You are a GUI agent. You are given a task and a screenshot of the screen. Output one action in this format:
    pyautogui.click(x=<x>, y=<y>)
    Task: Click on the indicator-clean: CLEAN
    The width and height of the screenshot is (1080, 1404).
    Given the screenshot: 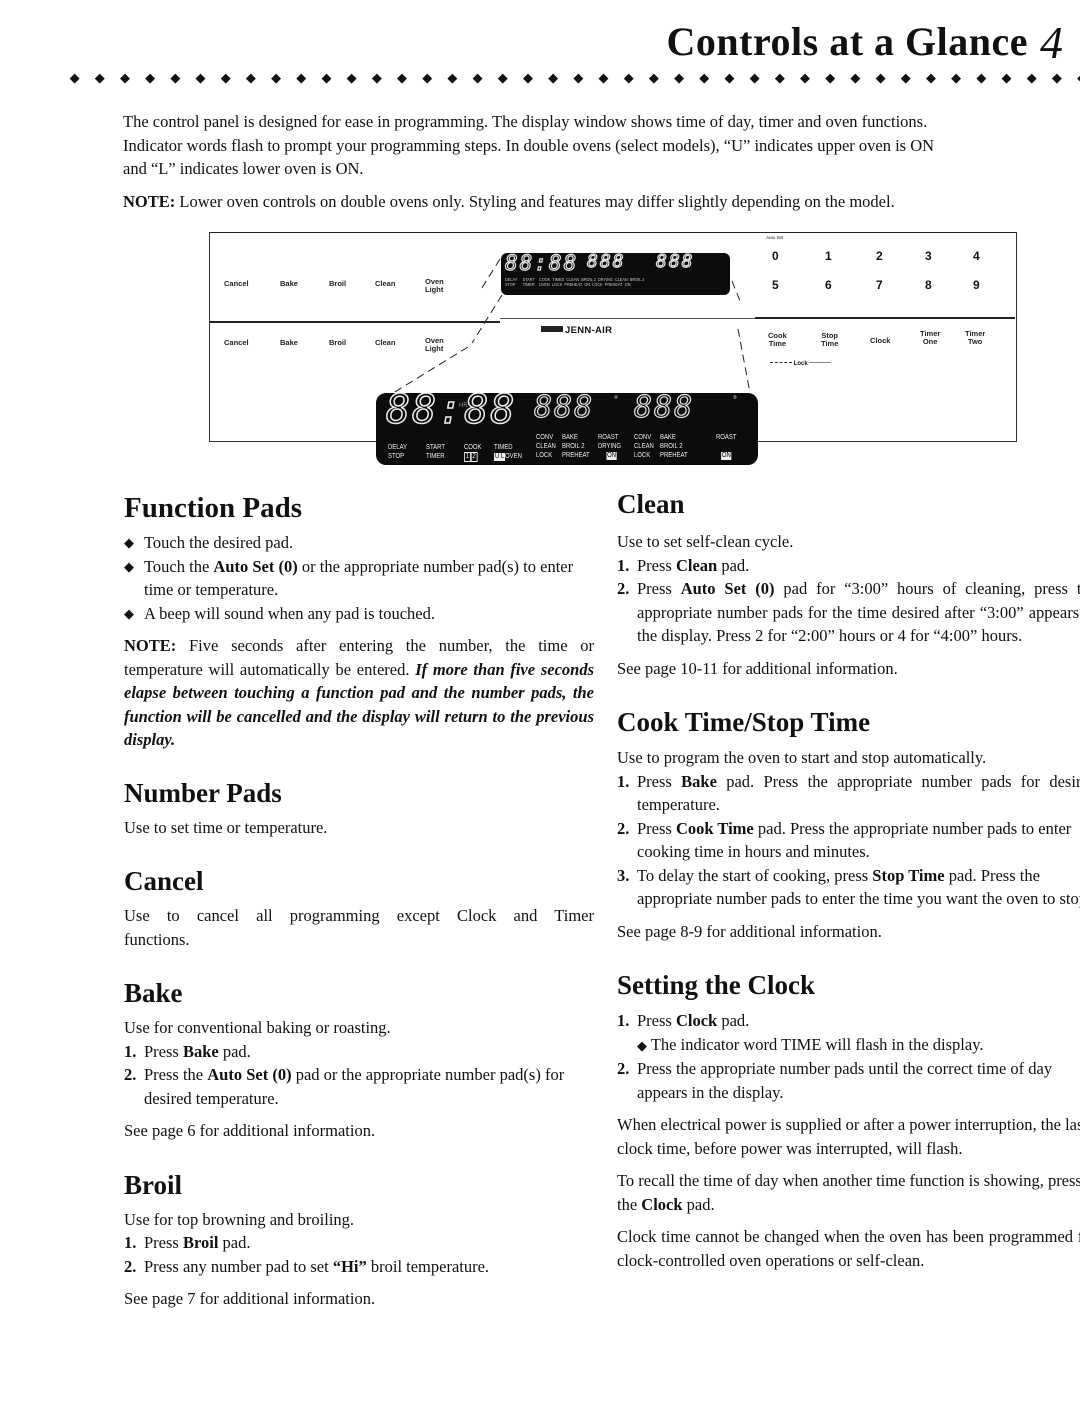 What is the action you would take?
    pyautogui.click(x=644, y=446)
    